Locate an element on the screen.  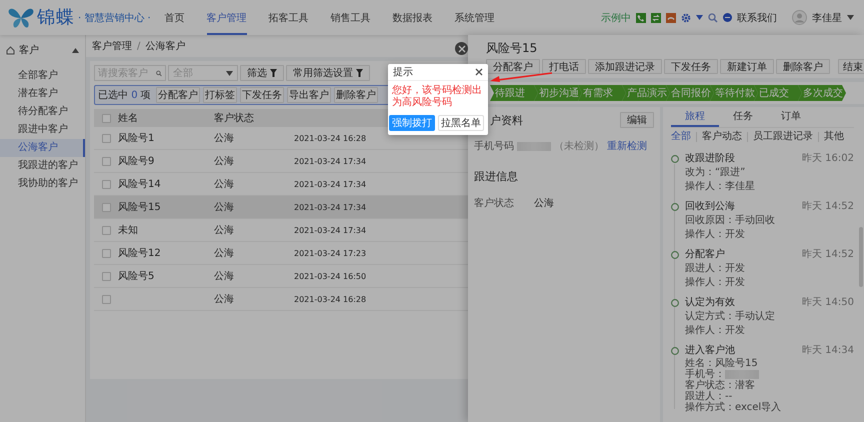
dialog-title: 提示 is located at coordinates (403, 72).